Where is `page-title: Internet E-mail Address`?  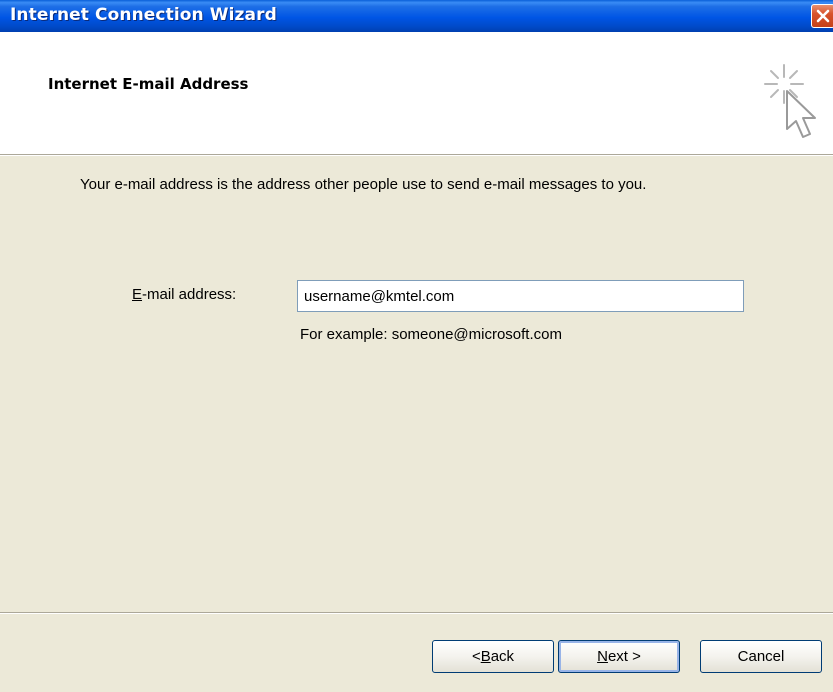
page-title: Internet E-mail Address is located at coordinates (148, 84).